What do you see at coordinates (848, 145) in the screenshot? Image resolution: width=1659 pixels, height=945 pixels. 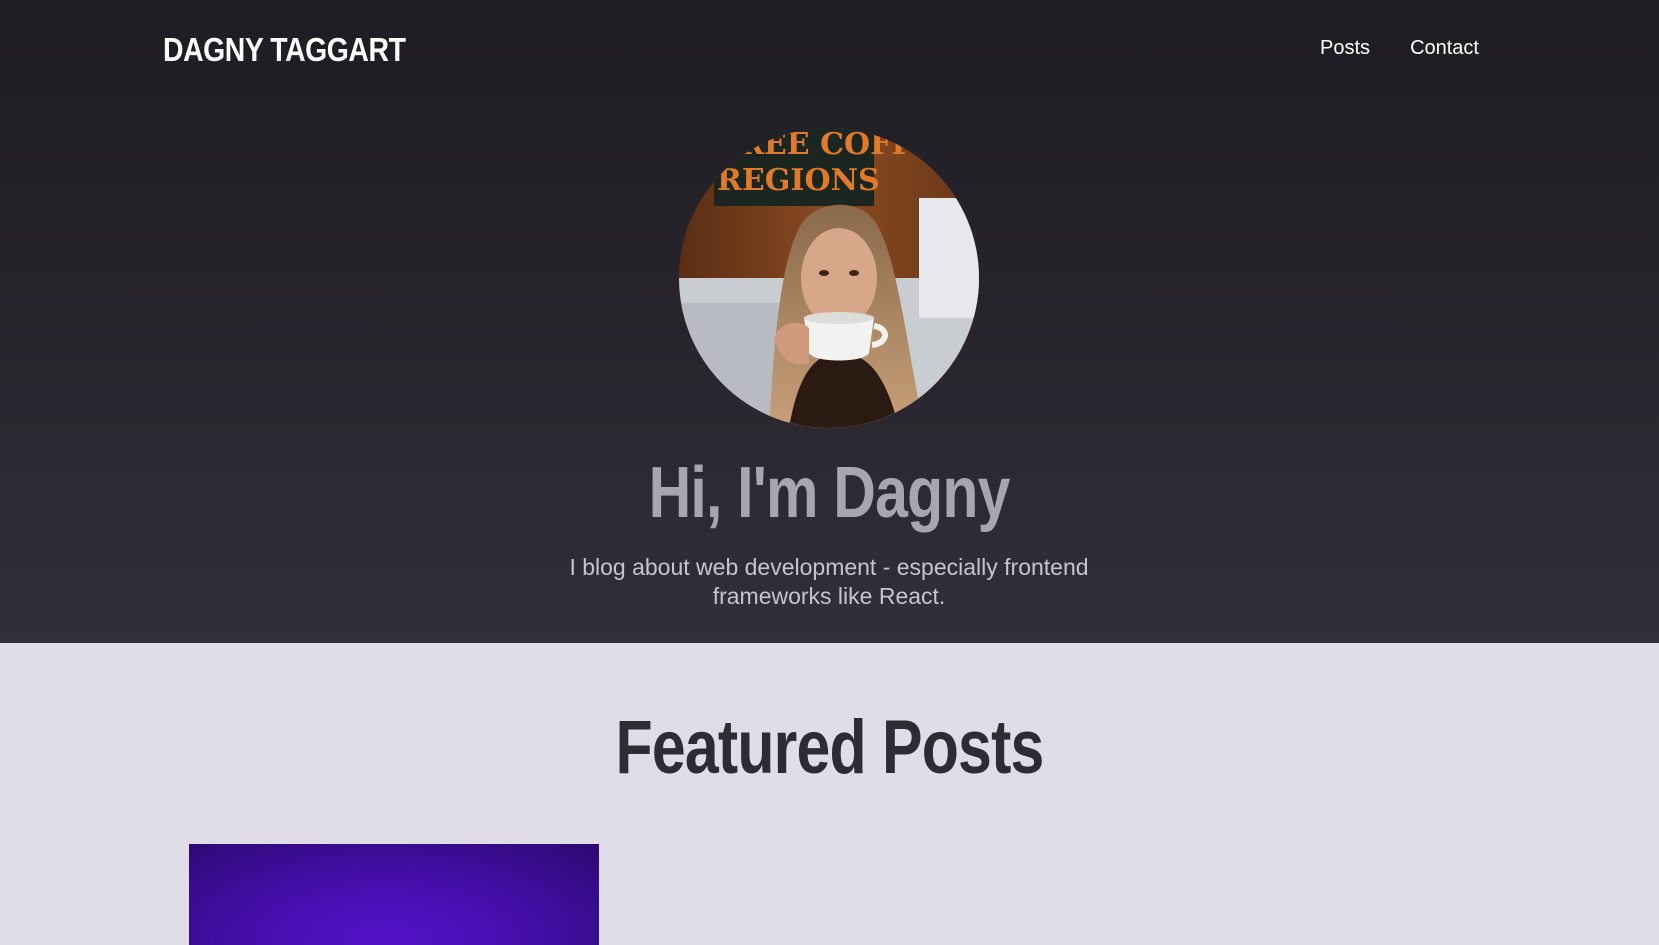 I see `avatar-sign-line-1: REE COFFEE` at bounding box center [848, 145].